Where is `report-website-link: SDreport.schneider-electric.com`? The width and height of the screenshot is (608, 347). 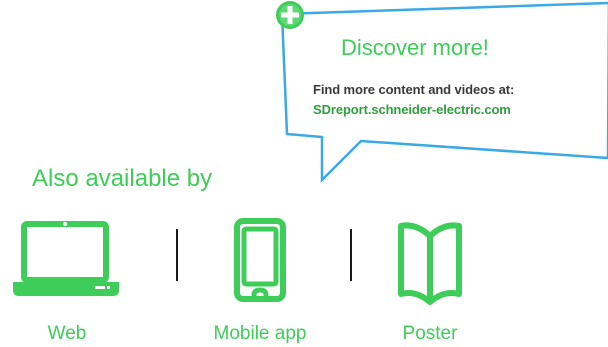
report-website-link: SDreport.schneider-electric.com is located at coordinates (412, 109).